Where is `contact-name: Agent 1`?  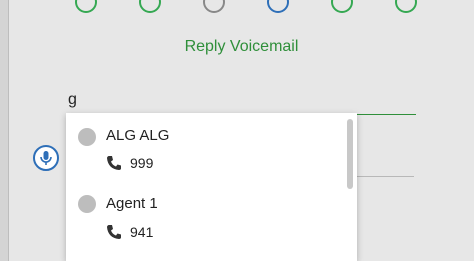 contact-name: Agent 1 is located at coordinates (132, 203).